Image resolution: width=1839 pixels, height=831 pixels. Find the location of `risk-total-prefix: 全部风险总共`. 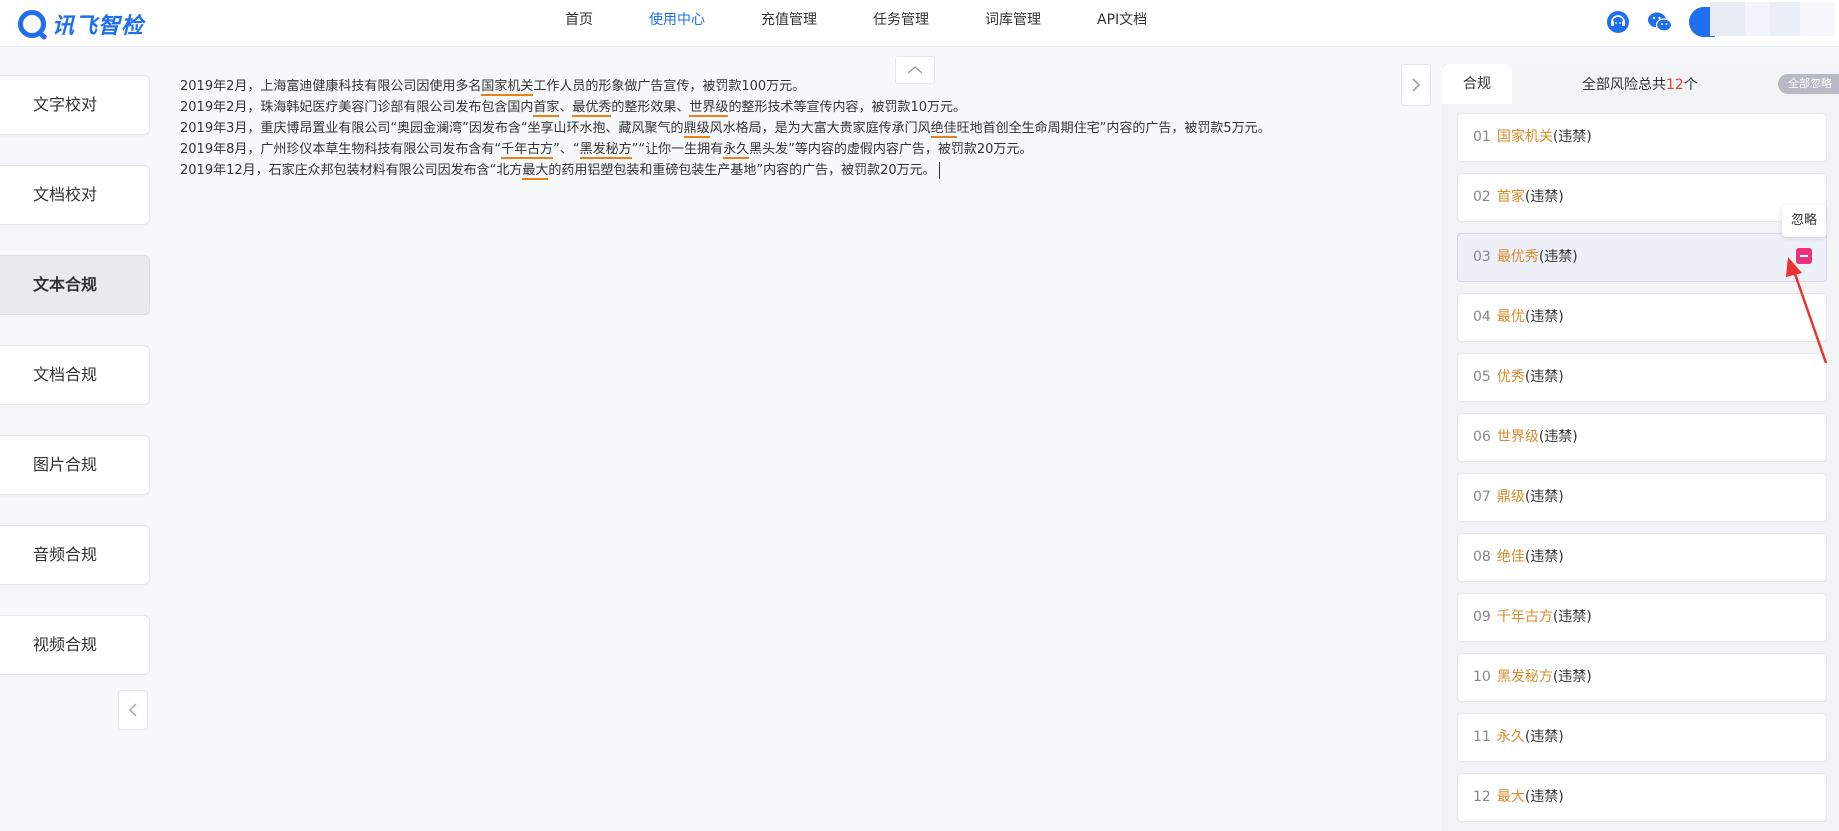

risk-total-prefix: 全部风险总共 is located at coordinates (1624, 85).